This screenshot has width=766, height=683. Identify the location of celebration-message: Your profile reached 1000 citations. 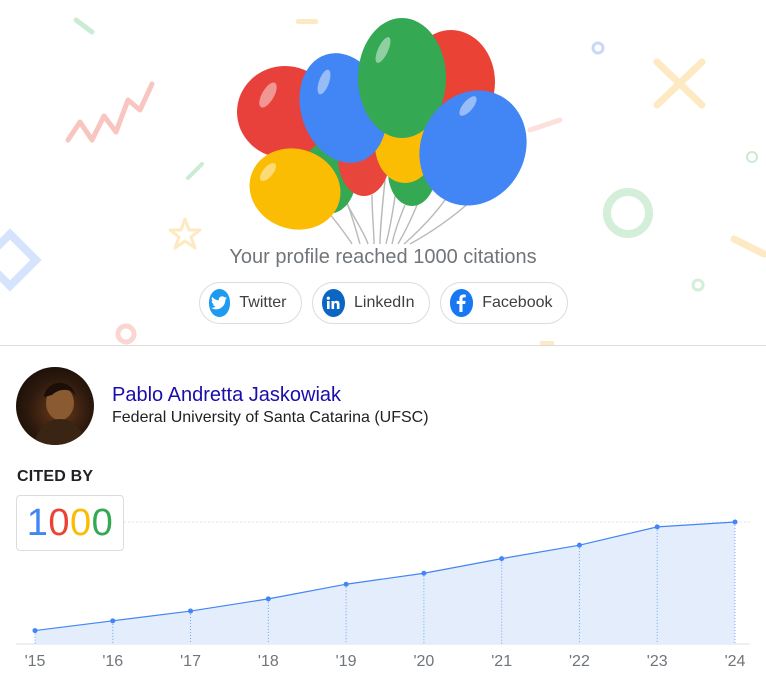
(383, 257).